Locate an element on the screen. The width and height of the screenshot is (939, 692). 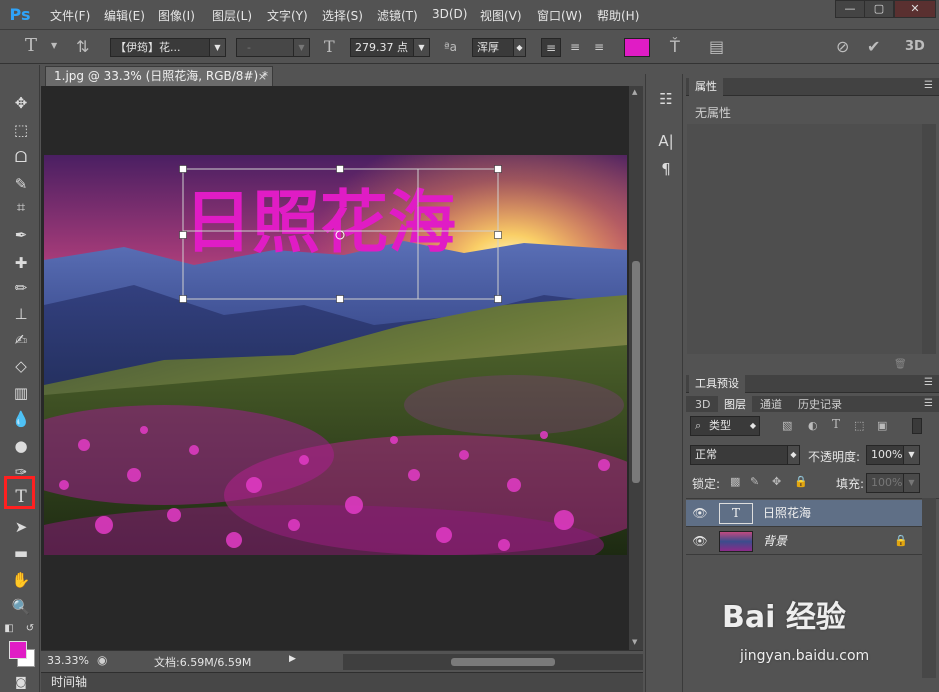
text-color-swatch is located at coordinates (637, 47).